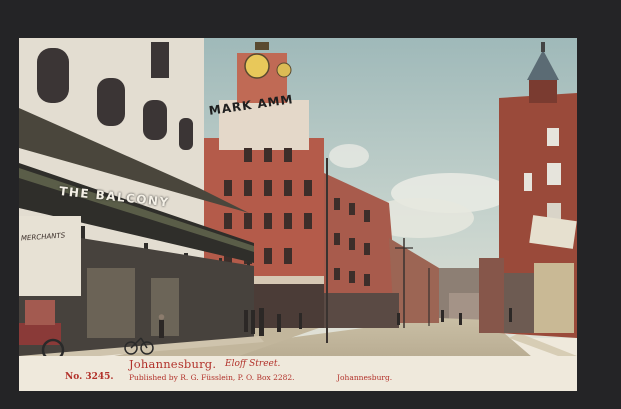  I want to click on middle-shopfront, so click(361, 310).